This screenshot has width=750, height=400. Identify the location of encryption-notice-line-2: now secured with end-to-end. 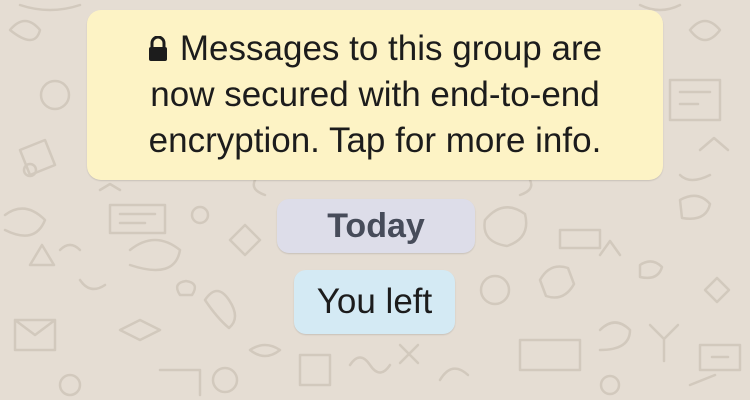
(375, 94).